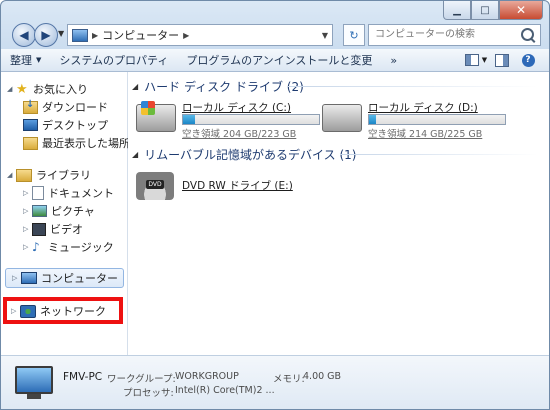  I want to click on tree-recent-places: 最近表示した場所, so click(76, 143).